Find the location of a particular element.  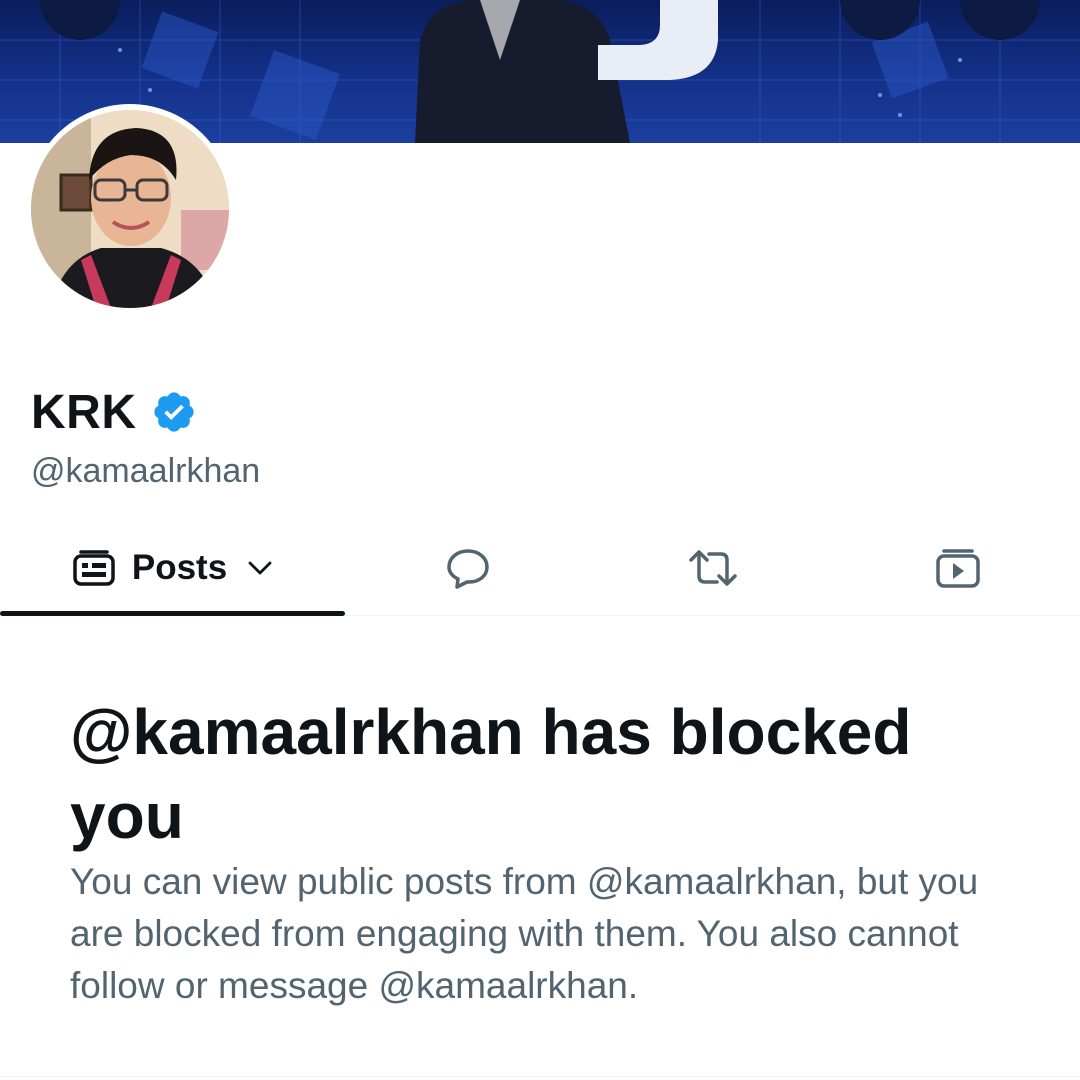

tab-replies is located at coordinates (467, 567).